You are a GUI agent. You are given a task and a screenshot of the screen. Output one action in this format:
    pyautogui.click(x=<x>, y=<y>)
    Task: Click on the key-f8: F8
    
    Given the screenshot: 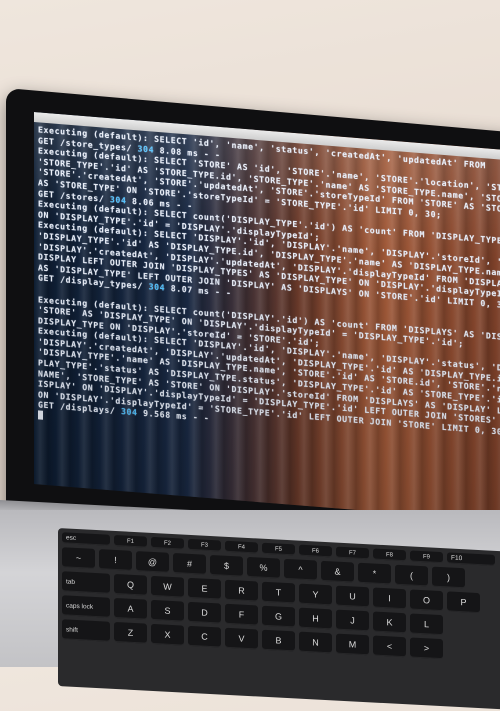 What is the action you would take?
    pyautogui.click(x=389, y=555)
    